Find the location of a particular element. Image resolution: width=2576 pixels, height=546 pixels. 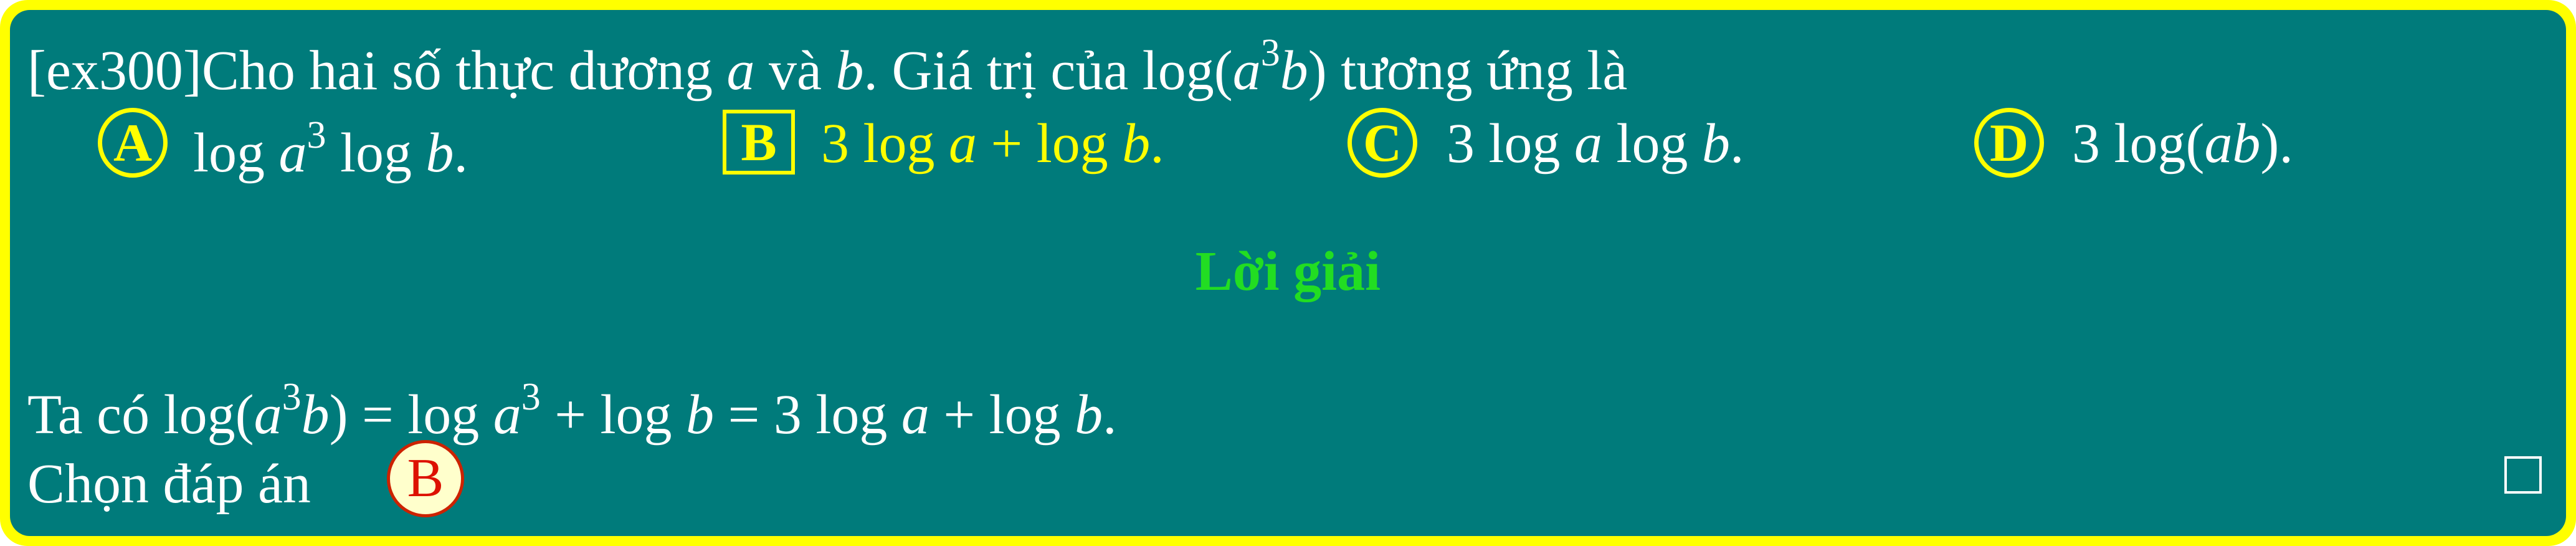

answer-line: Chọn đáp án is located at coordinates (169, 484).